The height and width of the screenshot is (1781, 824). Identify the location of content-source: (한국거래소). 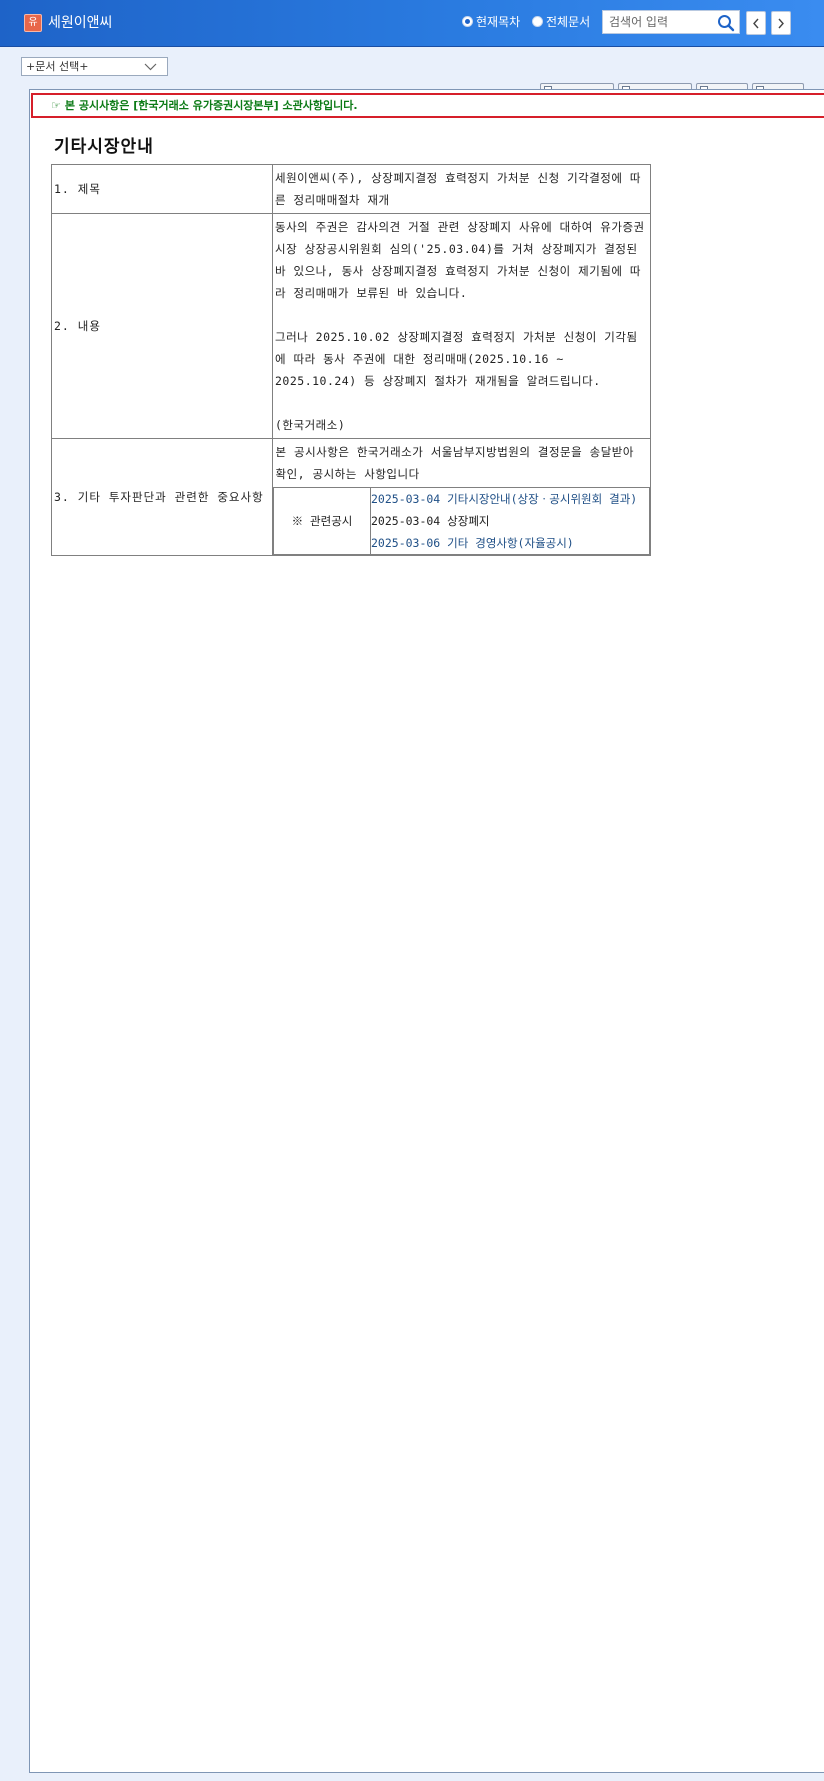
(310, 425).